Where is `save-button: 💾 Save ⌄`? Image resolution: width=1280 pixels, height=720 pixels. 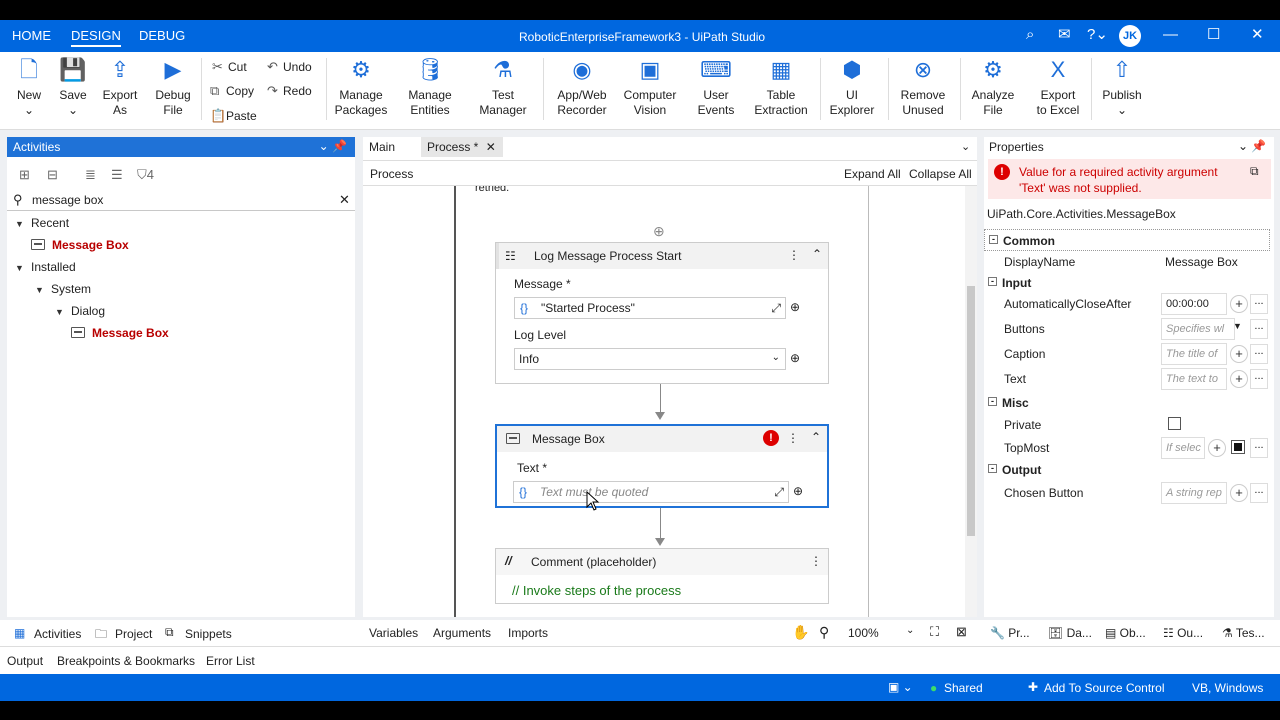
save-button: 💾 Save ⌄ is located at coordinates (73, 87).